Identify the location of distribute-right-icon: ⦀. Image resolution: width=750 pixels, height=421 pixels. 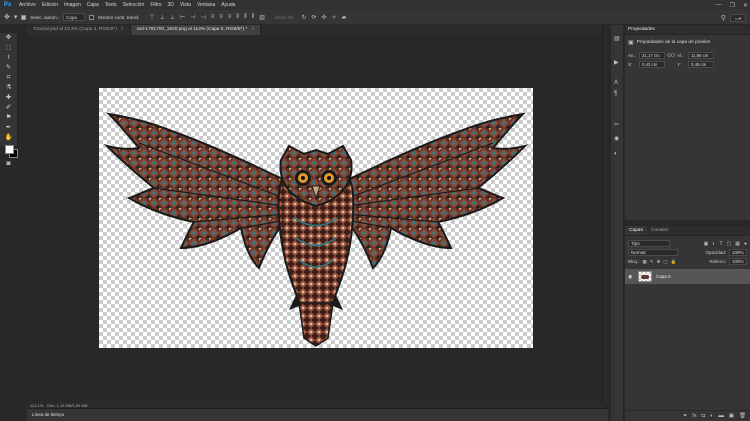
(253, 17).